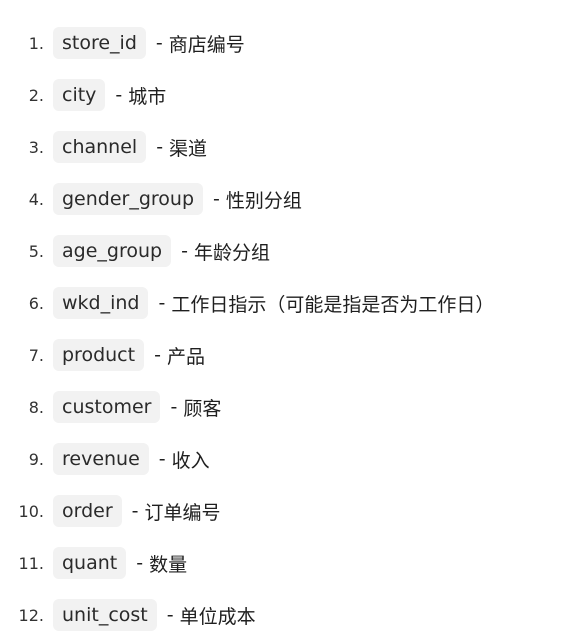 The height and width of the screenshot is (641, 583). I want to click on field-code: store_id, so click(99, 43).